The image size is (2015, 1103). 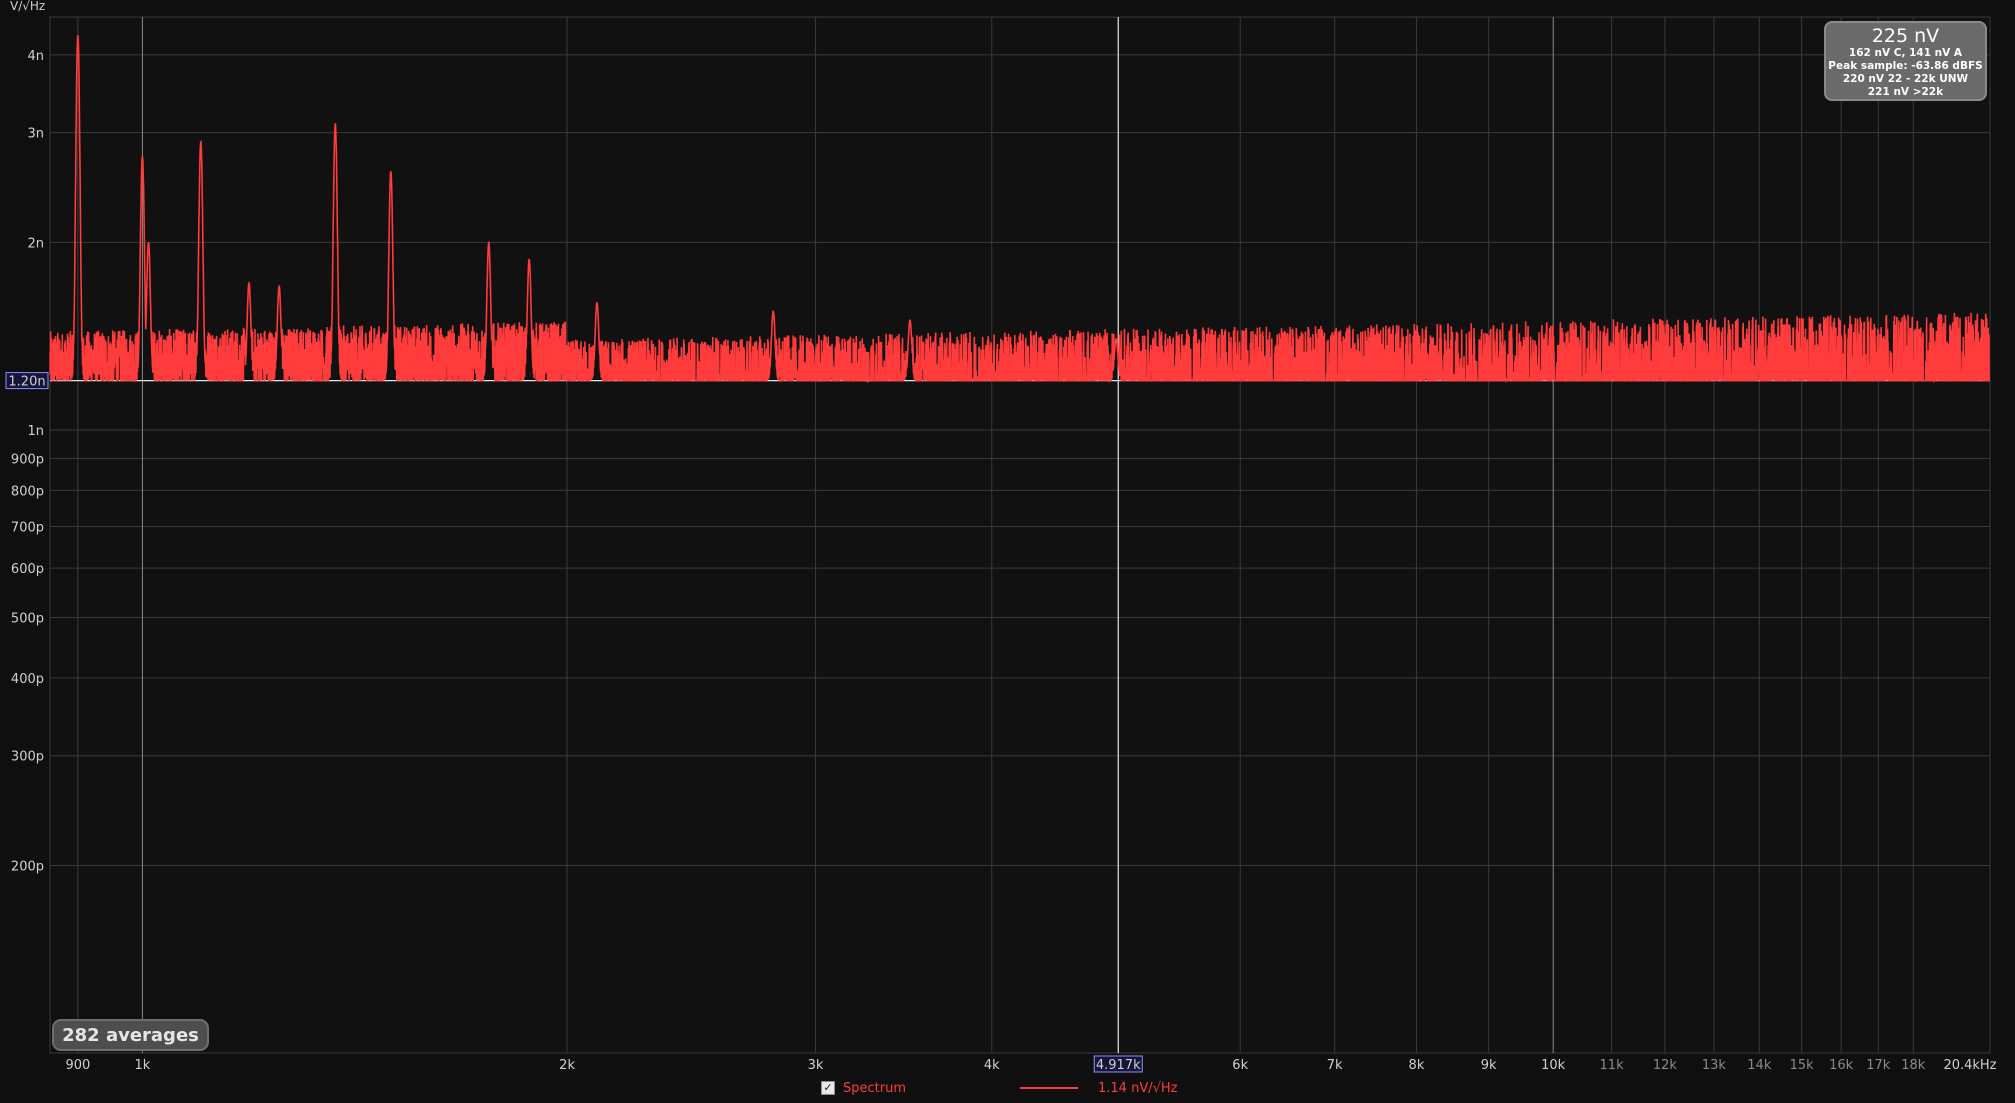 I want to click on x-tick-label: 11k, so click(x=1612, y=1065).